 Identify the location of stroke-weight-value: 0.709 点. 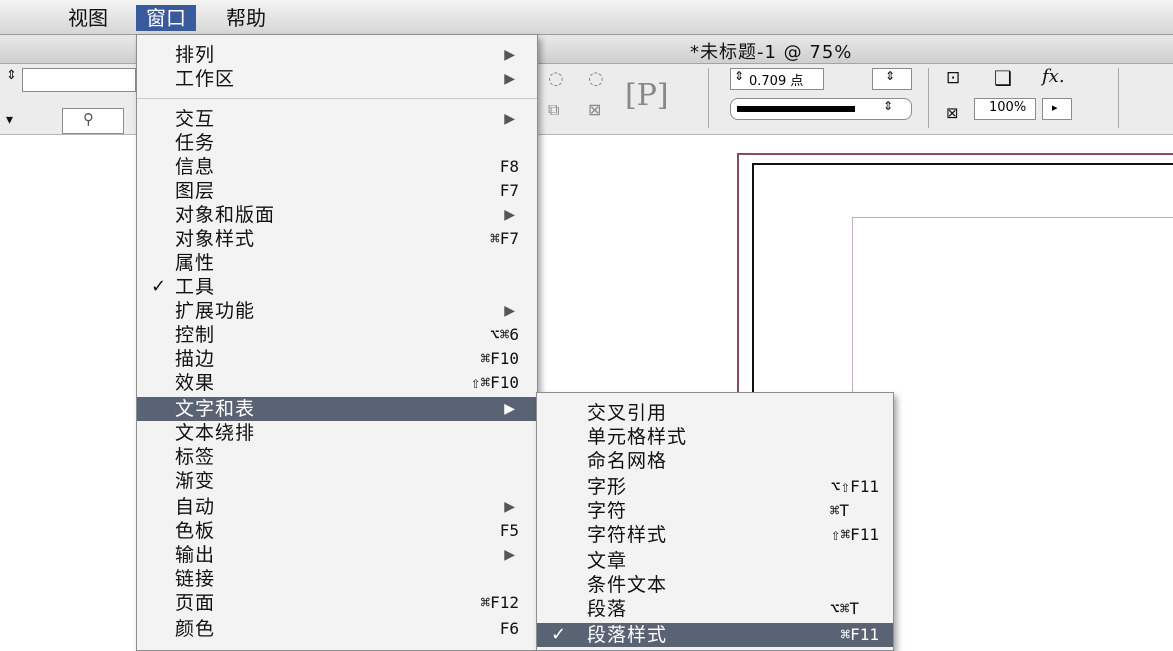
(776, 81).